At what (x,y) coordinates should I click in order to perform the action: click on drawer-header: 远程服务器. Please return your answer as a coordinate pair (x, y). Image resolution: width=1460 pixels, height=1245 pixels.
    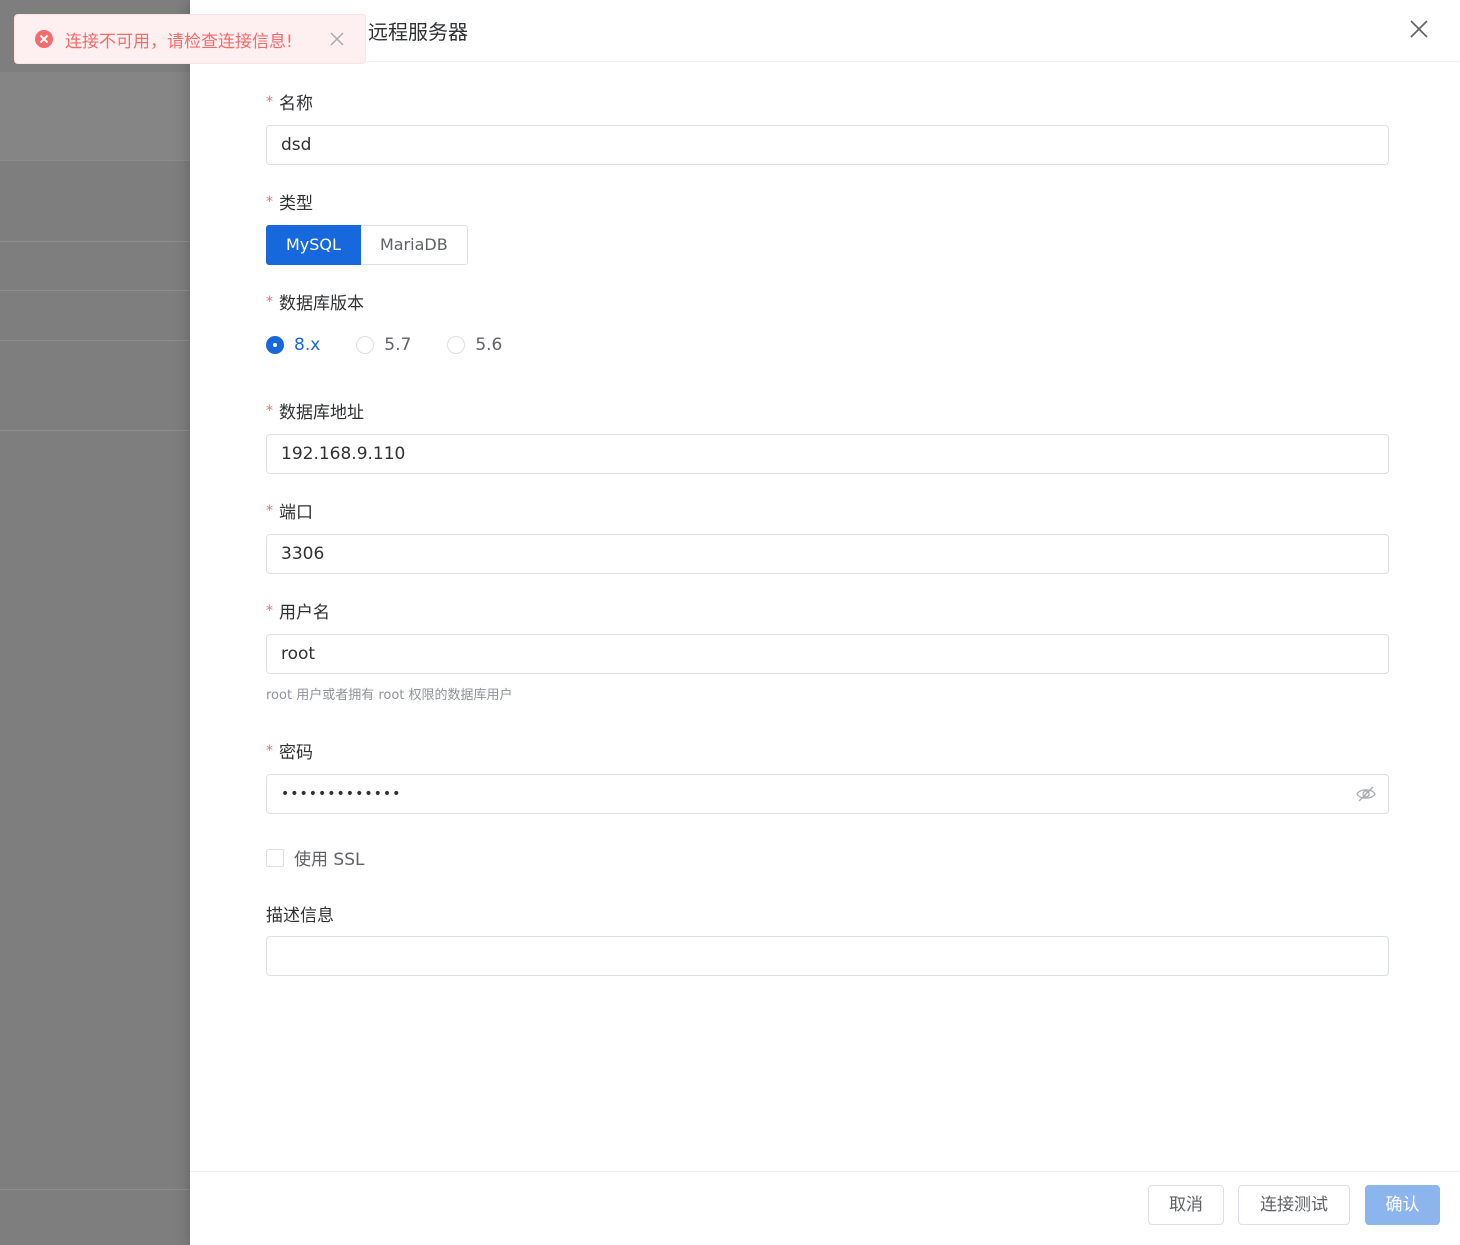
    Looking at the image, I should click on (825, 31).